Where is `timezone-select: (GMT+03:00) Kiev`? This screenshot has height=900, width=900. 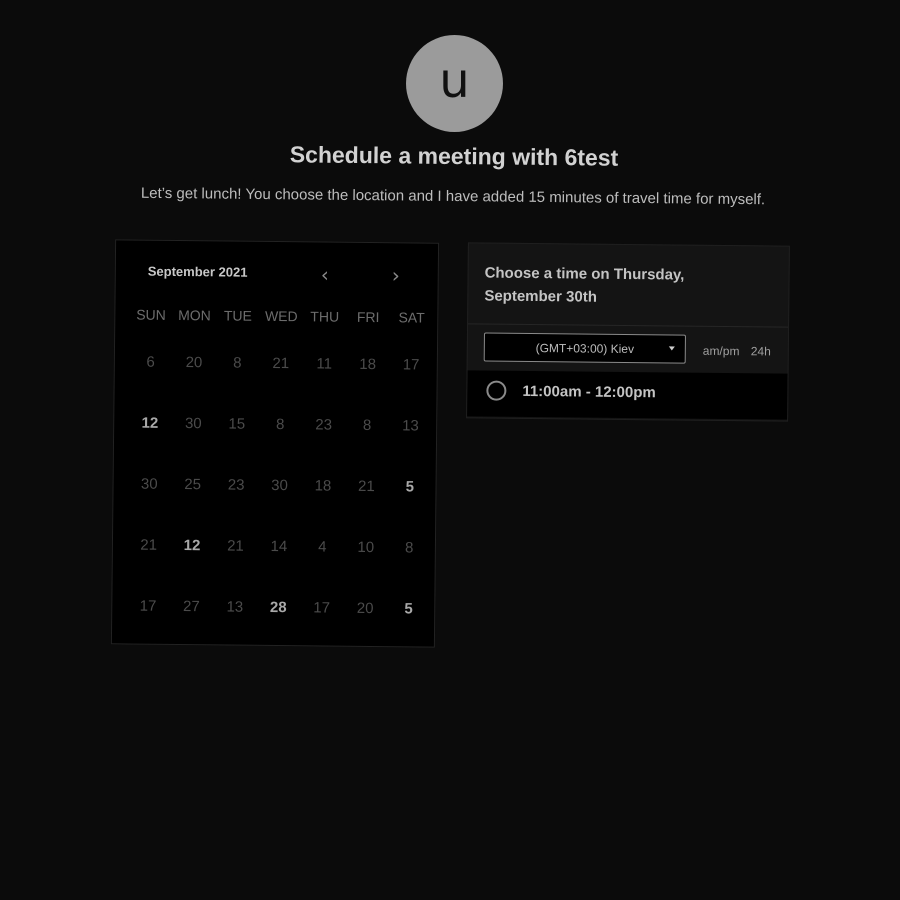
timezone-select: (GMT+03:00) Kiev is located at coordinates (584, 348).